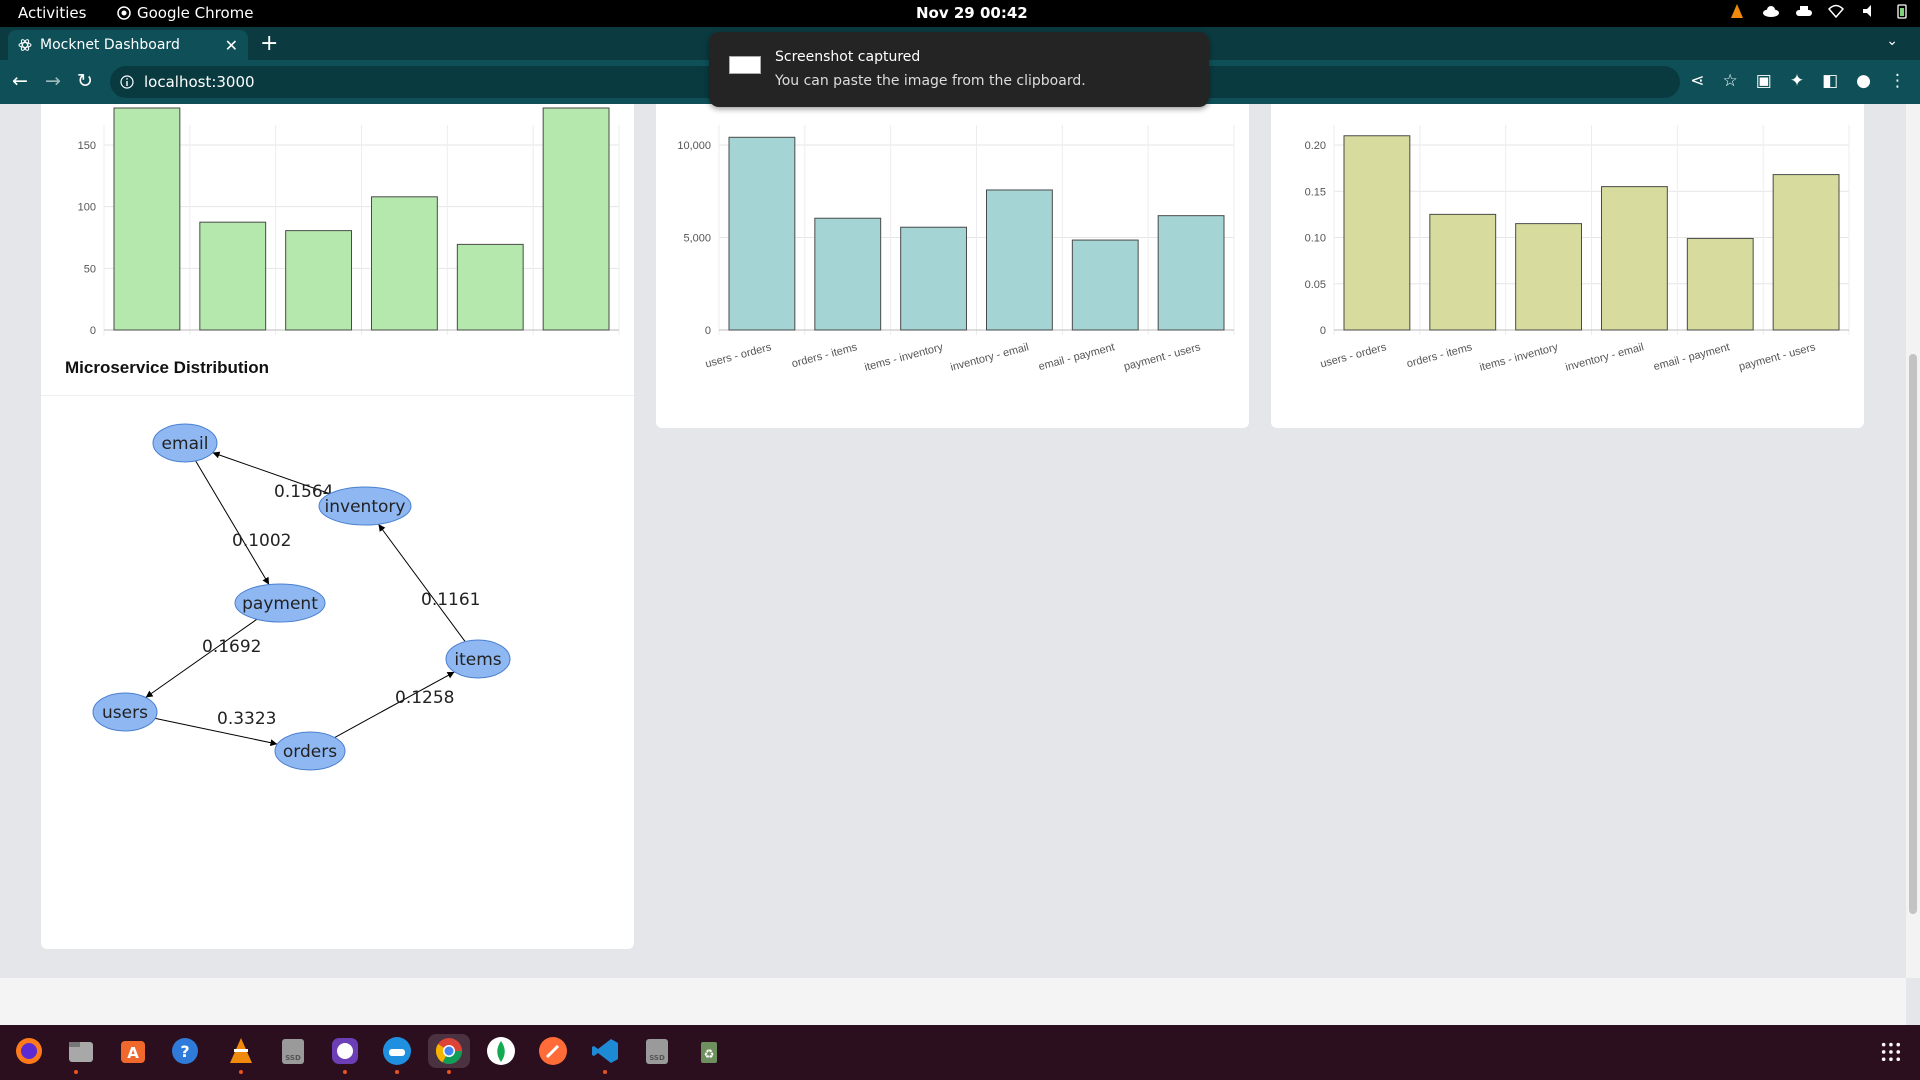  What do you see at coordinates (1819, 11) in the screenshot?
I see `system-tray` at bounding box center [1819, 11].